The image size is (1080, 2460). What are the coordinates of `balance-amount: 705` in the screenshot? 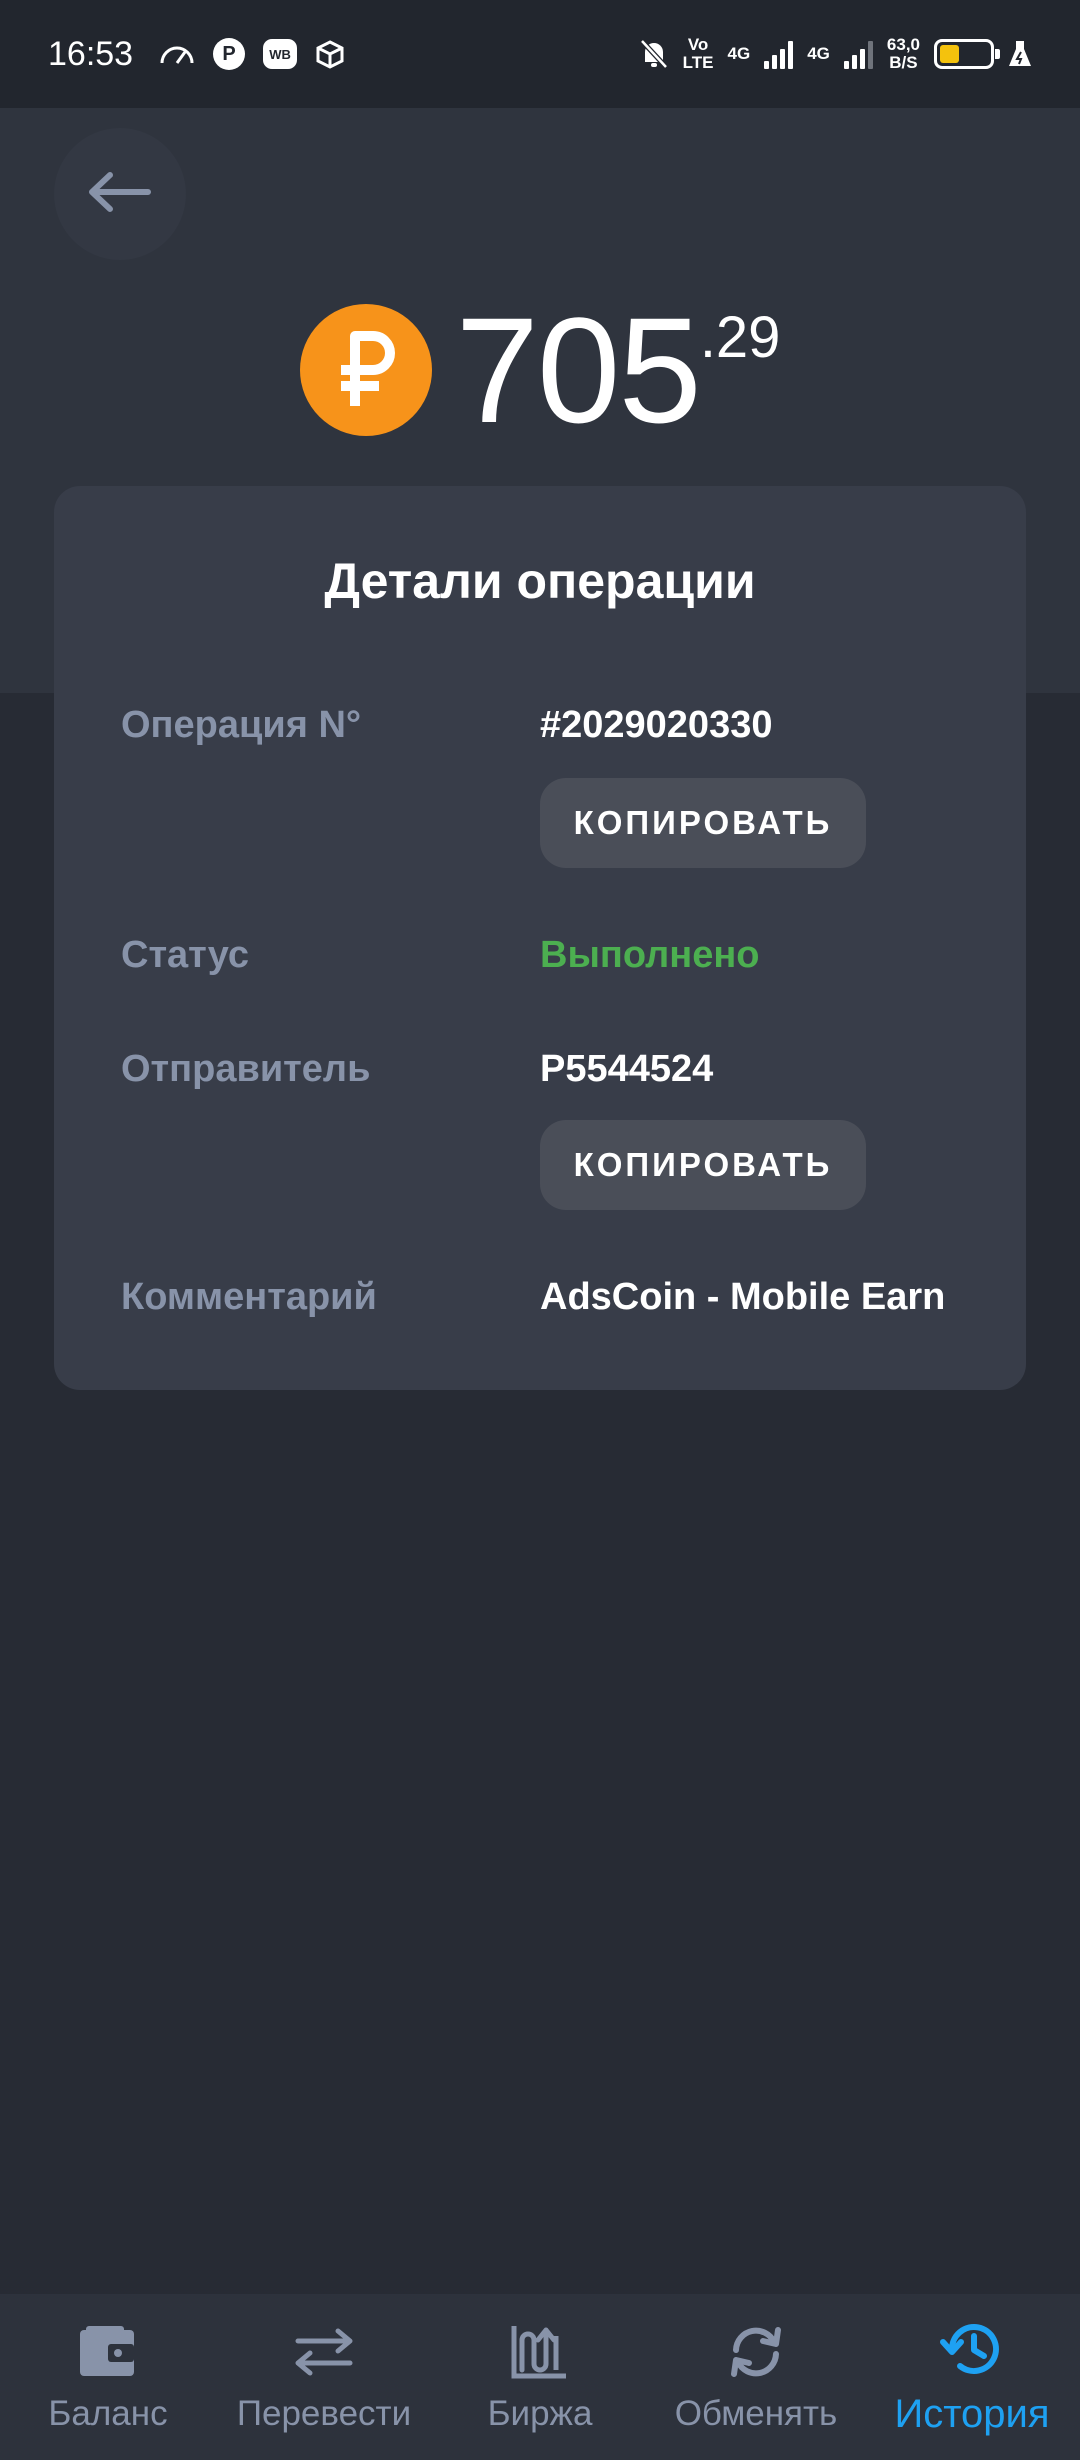 It's located at (578, 370).